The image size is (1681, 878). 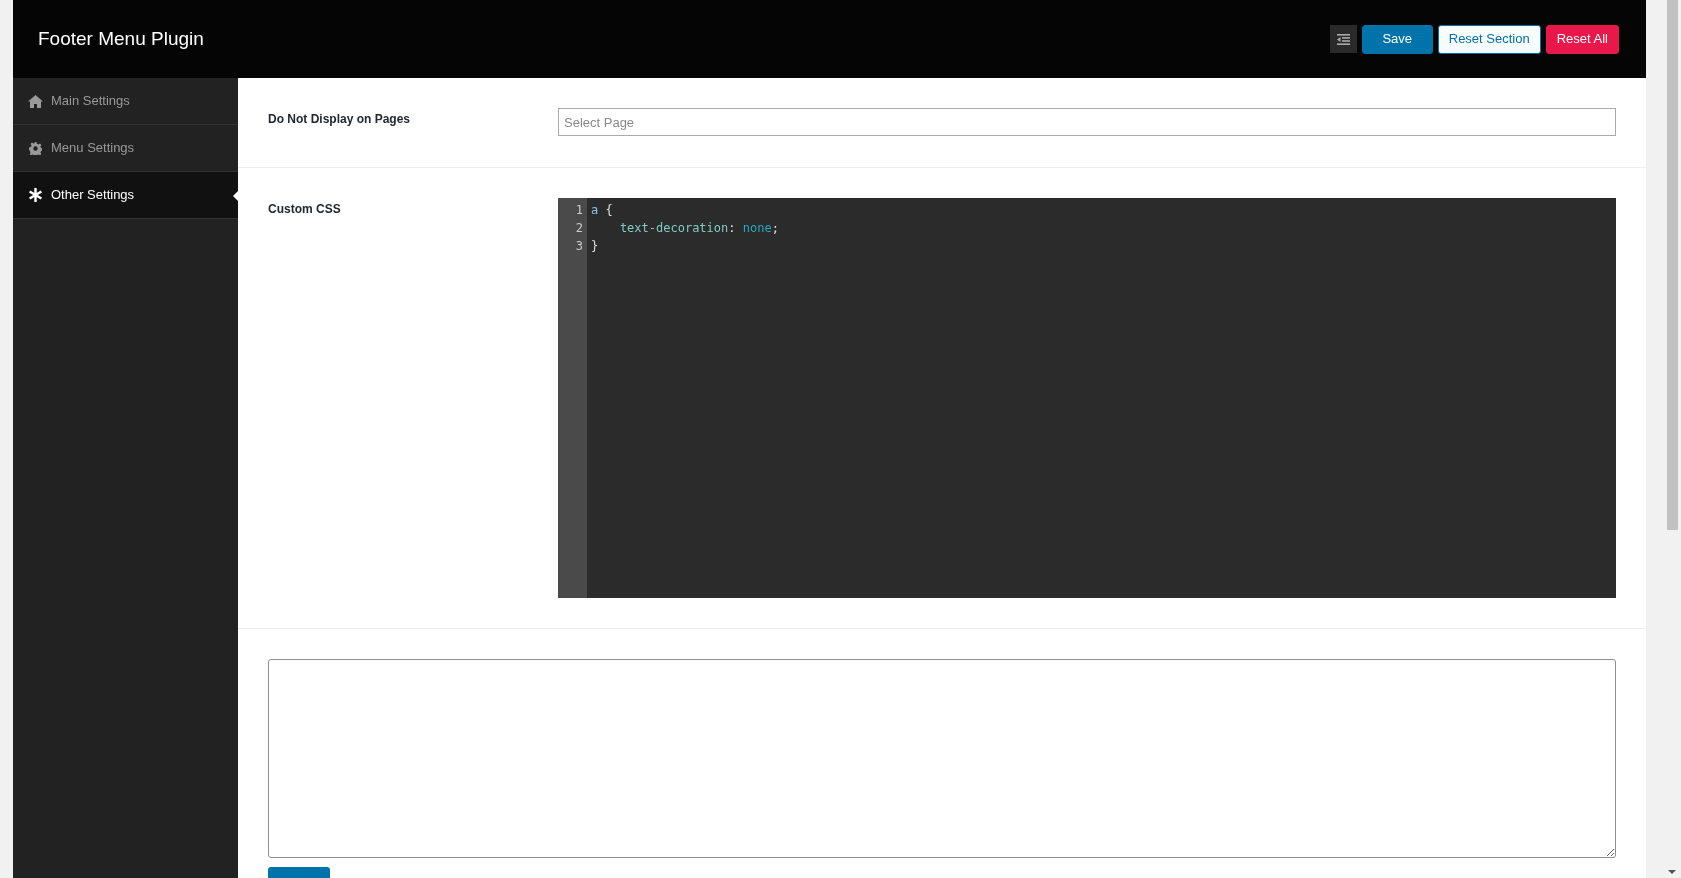 I want to click on page-title: Footer Menu Plugin, so click(x=121, y=38).